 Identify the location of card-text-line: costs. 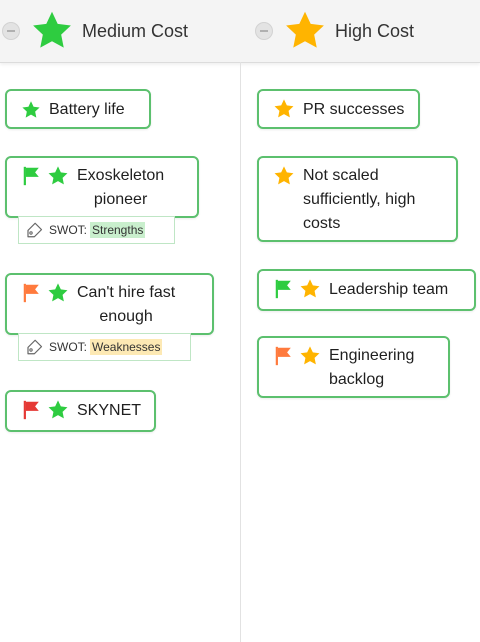
(322, 223).